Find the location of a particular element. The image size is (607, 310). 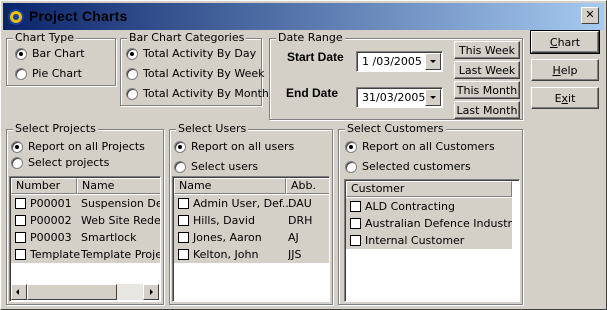

activity-by-week-radio: Total Activity By Week is located at coordinates (195, 73).